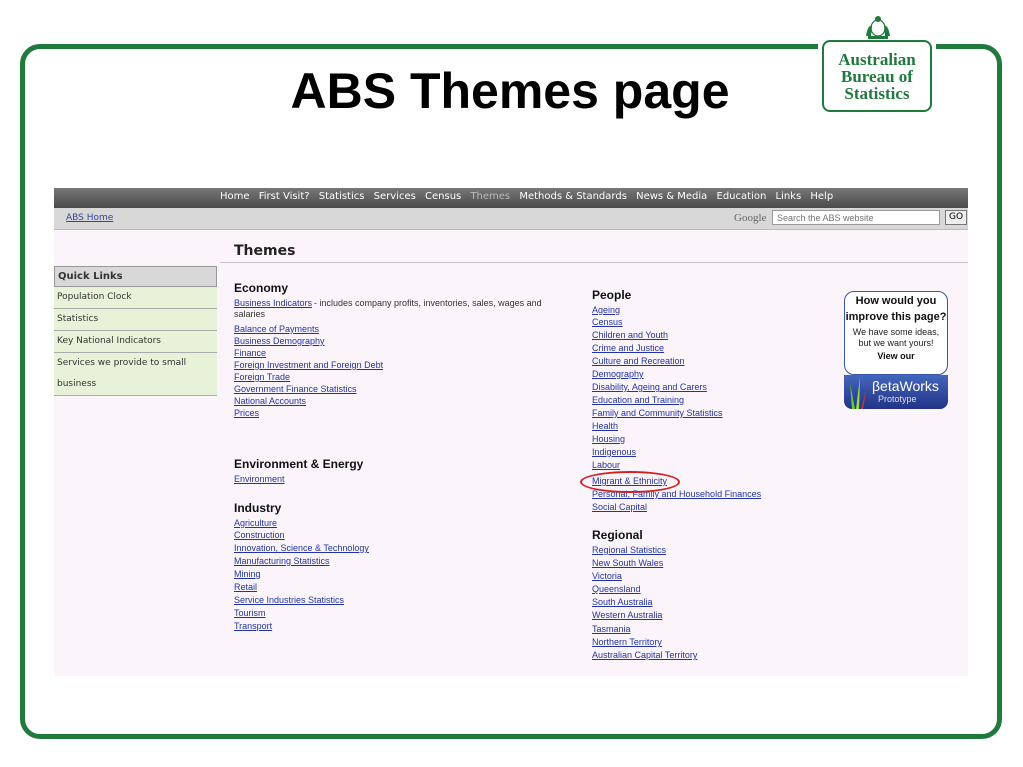 The width and height of the screenshot is (1023, 767). I want to click on theme-link: Innovation, Science & Technology, so click(301, 548).